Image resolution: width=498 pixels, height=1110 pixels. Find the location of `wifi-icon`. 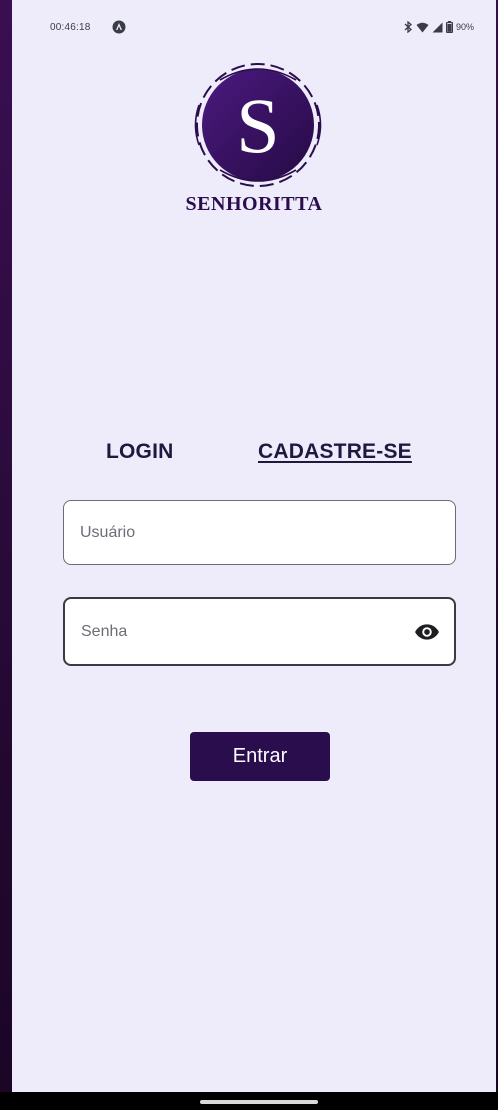

wifi-icon is located at coordinates (422, 27).